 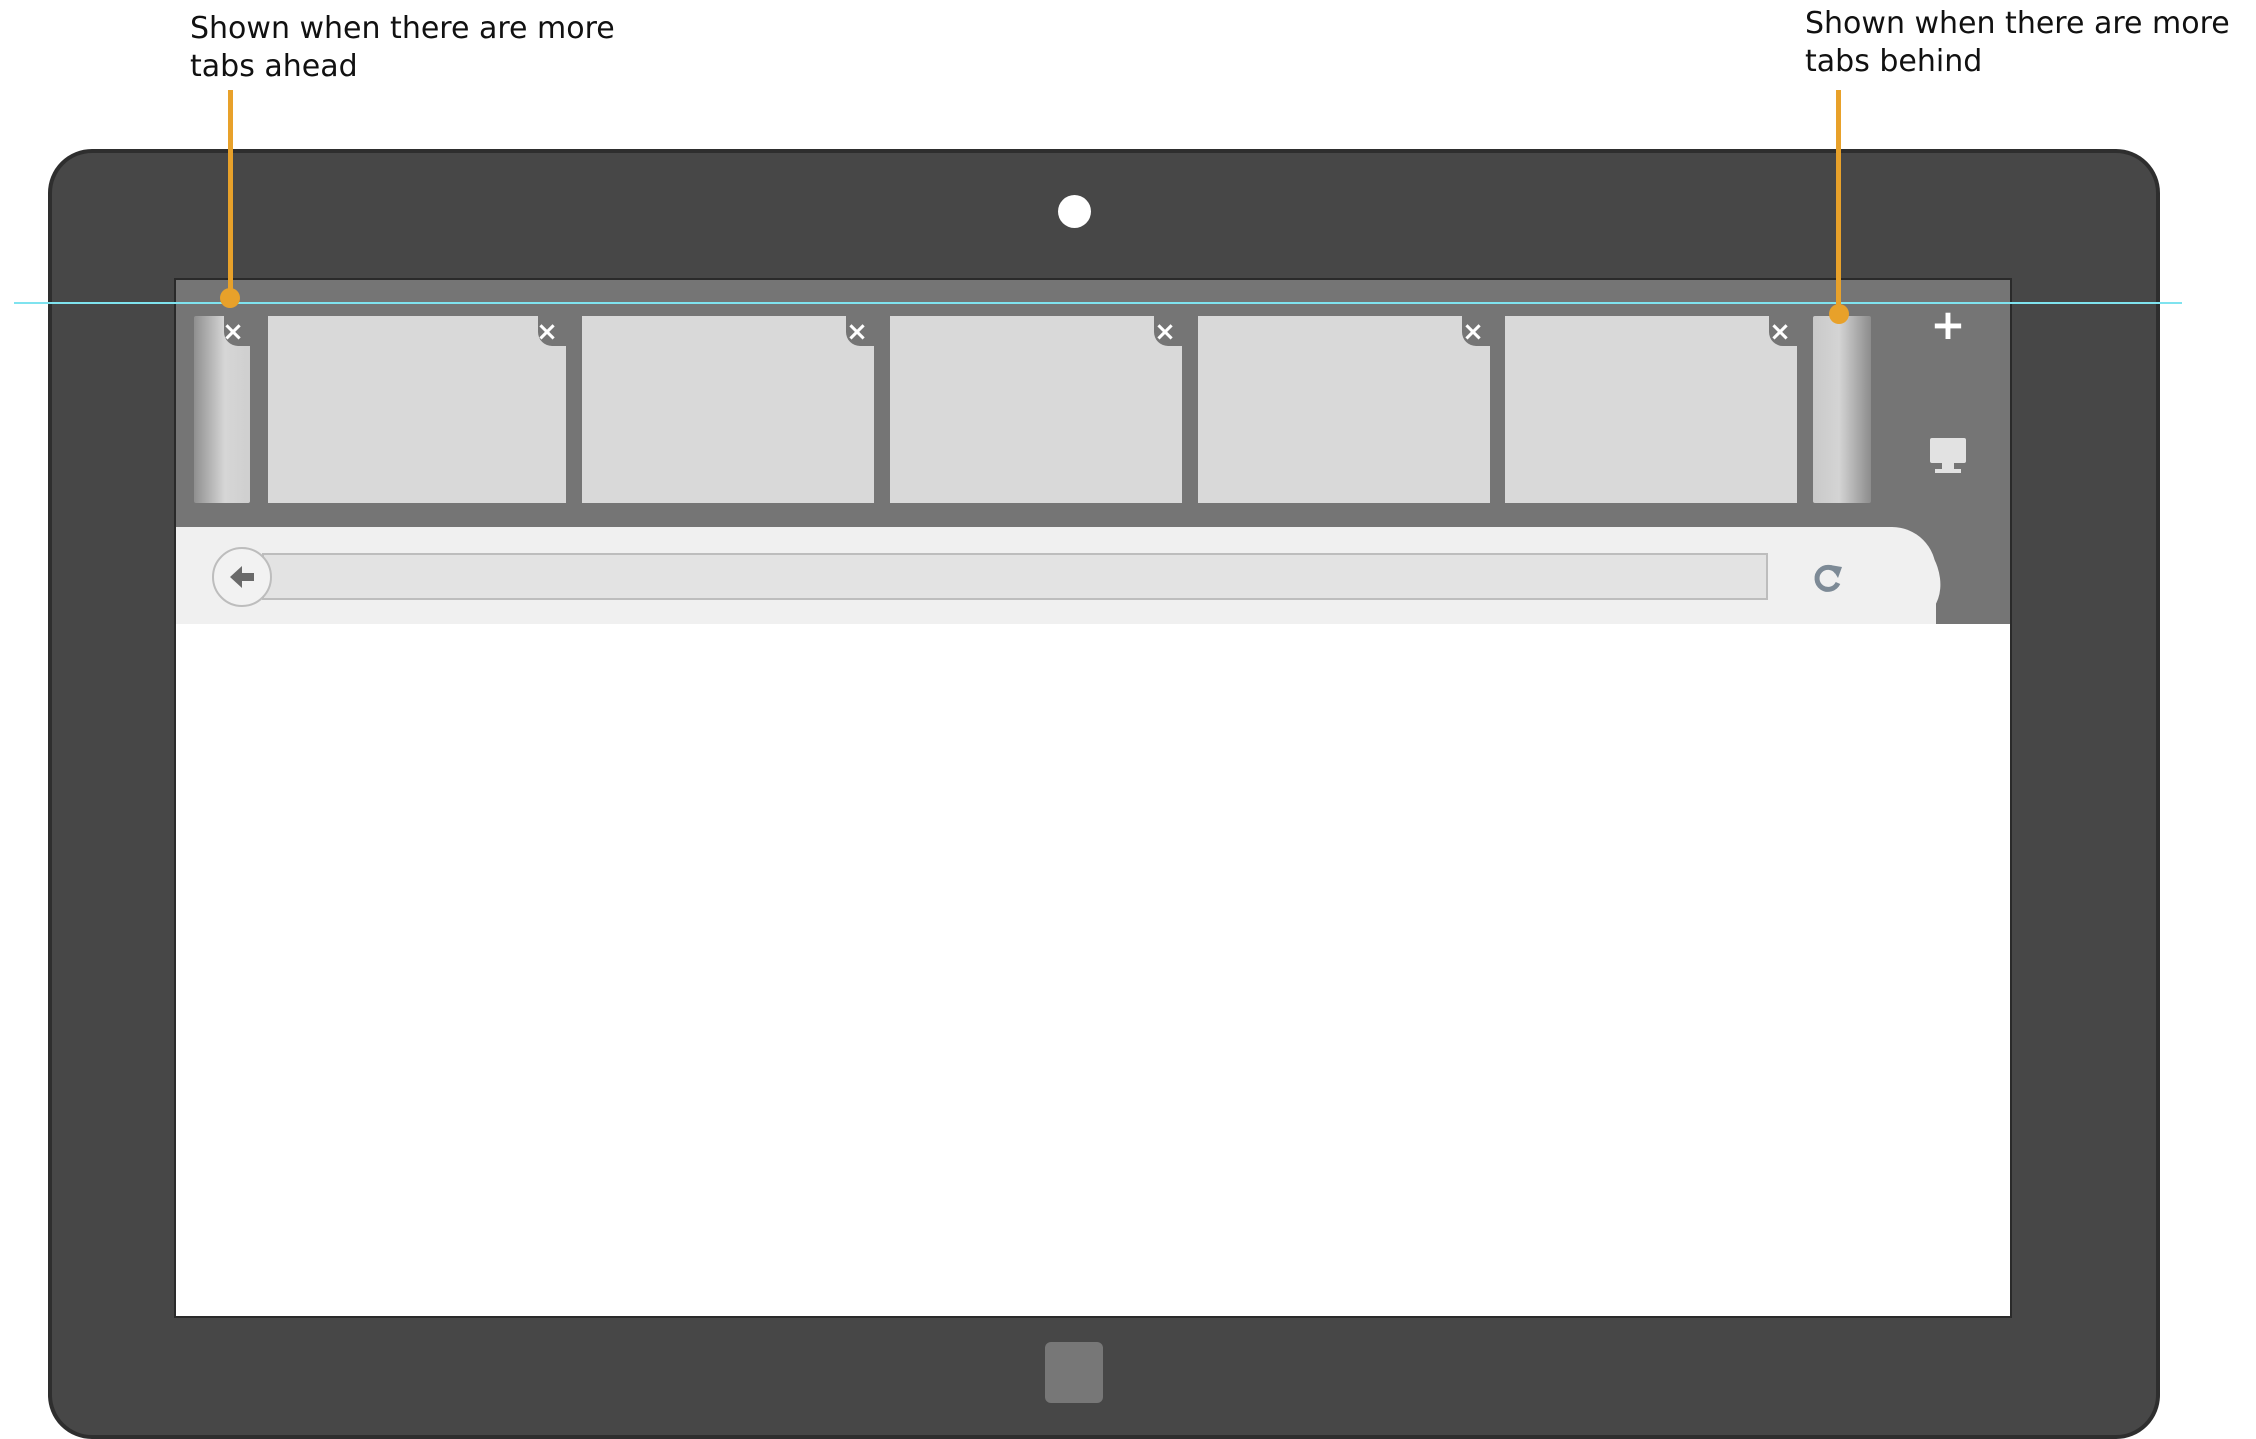 I want to click on arrow-left-icon, so click(x=242, y=577).